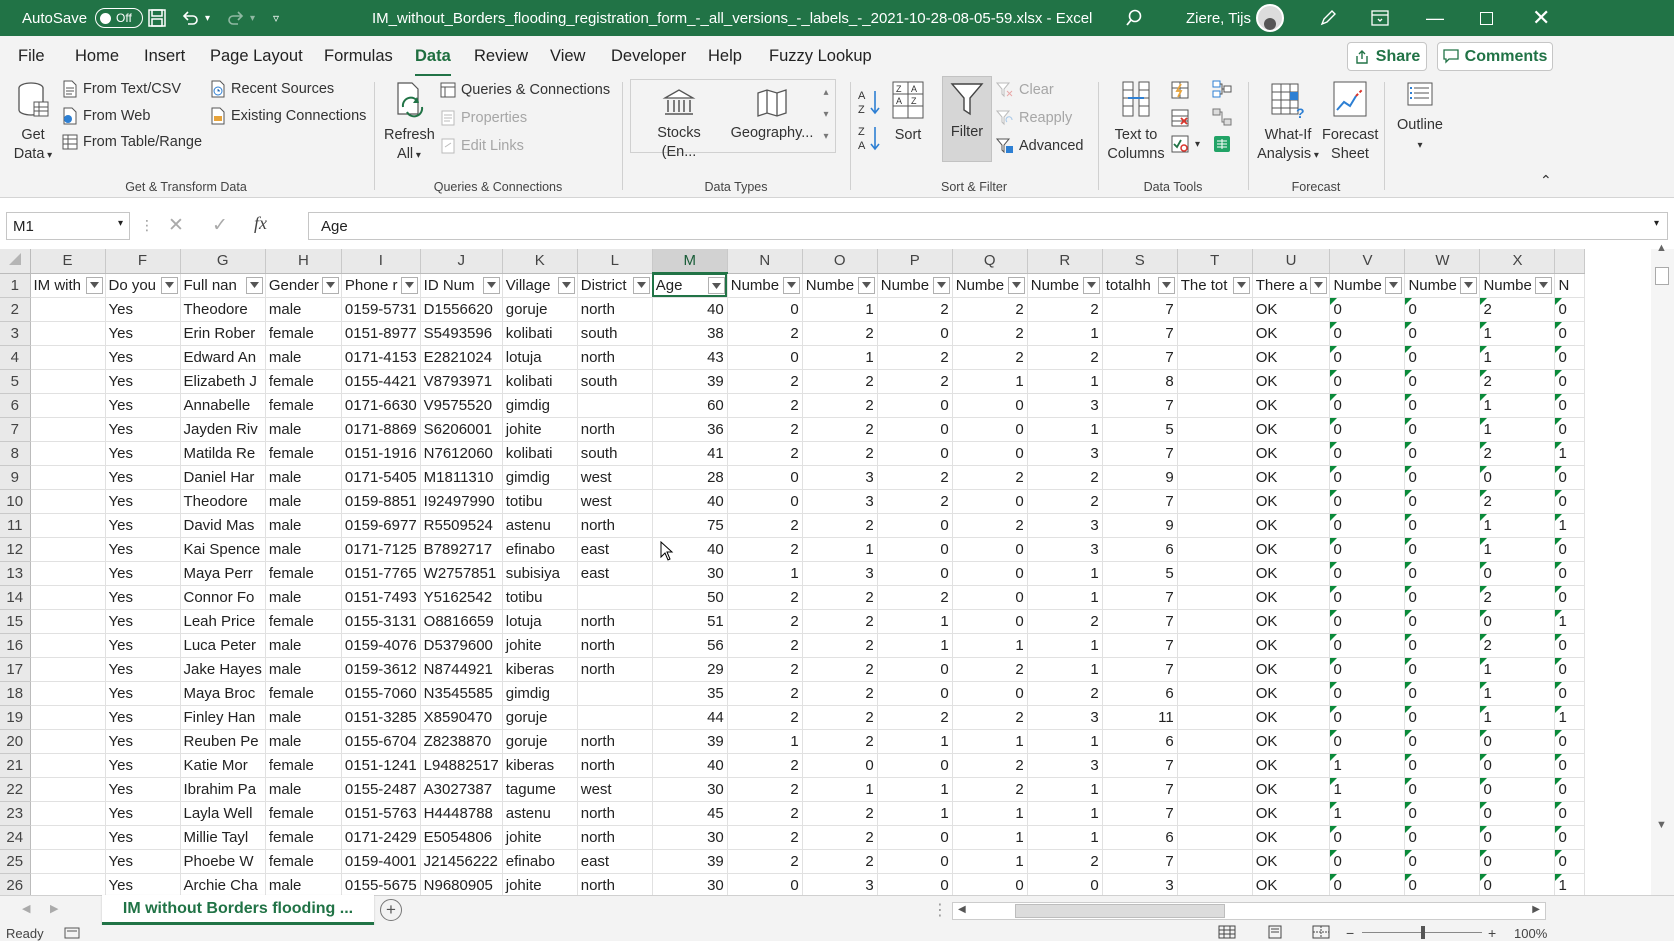 The image size is (1674, 943). I want to click on cell: goruje, so click(540, 309).